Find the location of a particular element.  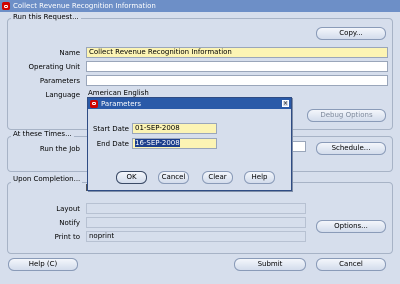

print-to-field: noprint is located at coordinates (196, 236).